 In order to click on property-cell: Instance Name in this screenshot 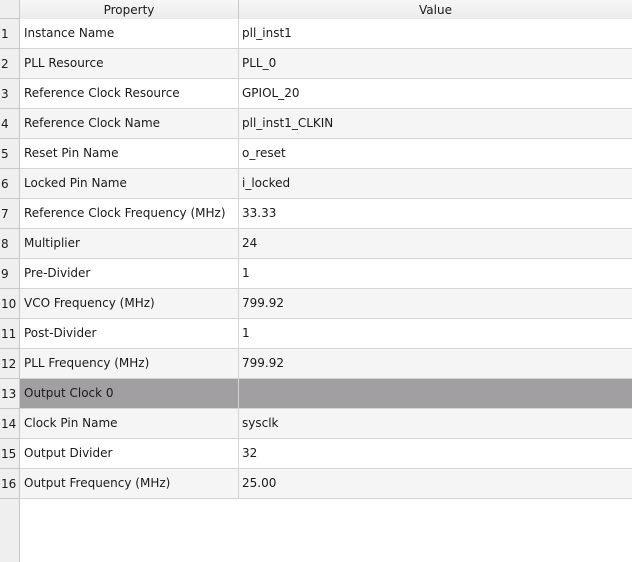, I will do `click(129, 33)`.